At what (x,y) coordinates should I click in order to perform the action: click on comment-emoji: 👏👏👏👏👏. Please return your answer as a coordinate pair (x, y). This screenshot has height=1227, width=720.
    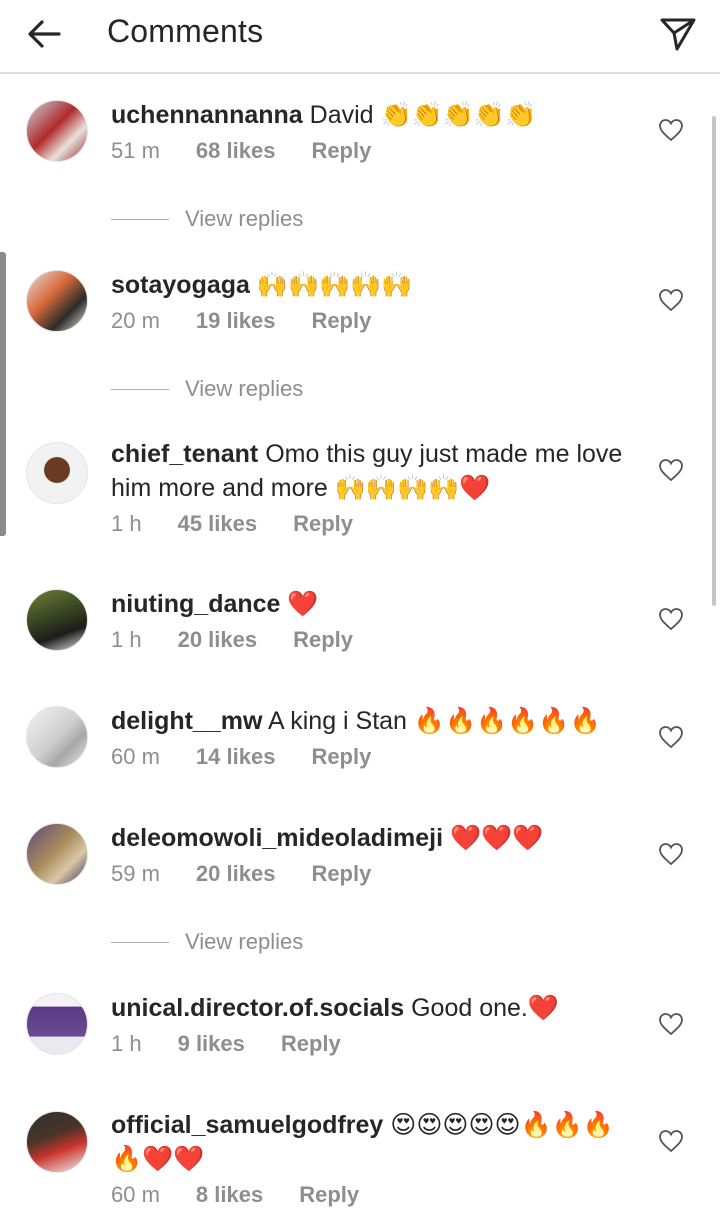
    Looking at the image, I should click on (458, 114).